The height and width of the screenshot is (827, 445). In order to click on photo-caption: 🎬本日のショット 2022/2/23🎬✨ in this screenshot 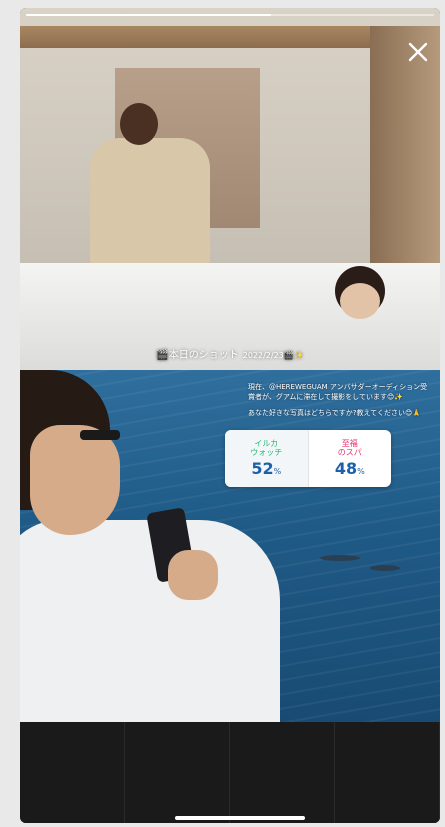, I will do `click(230, 353)`.